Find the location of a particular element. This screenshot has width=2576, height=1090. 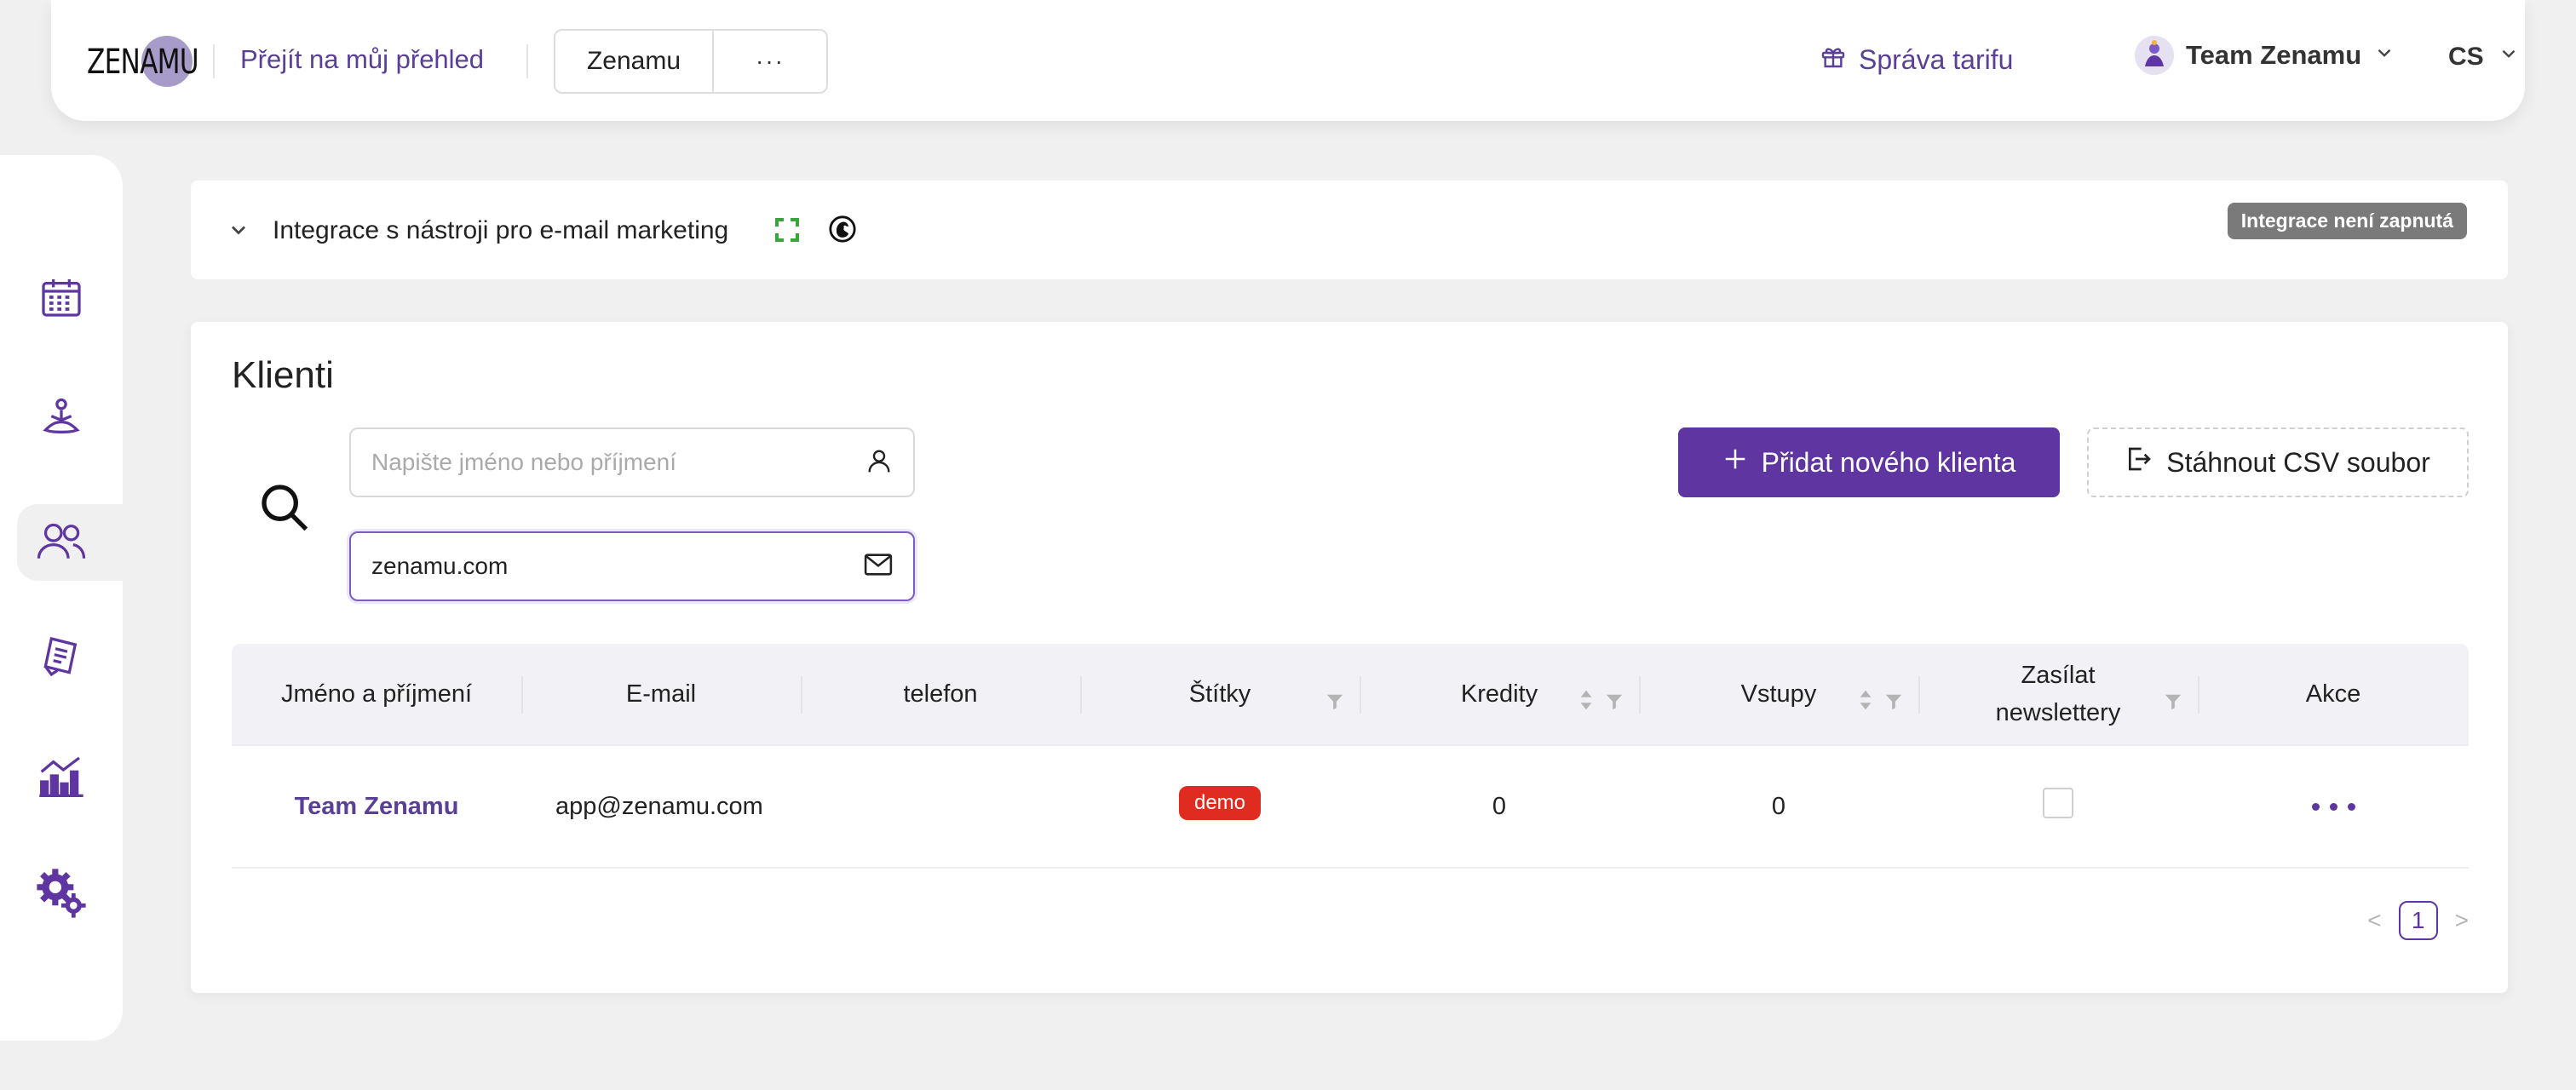

brand-selector: Zenamu ··· is located at coordinates (691, 62).